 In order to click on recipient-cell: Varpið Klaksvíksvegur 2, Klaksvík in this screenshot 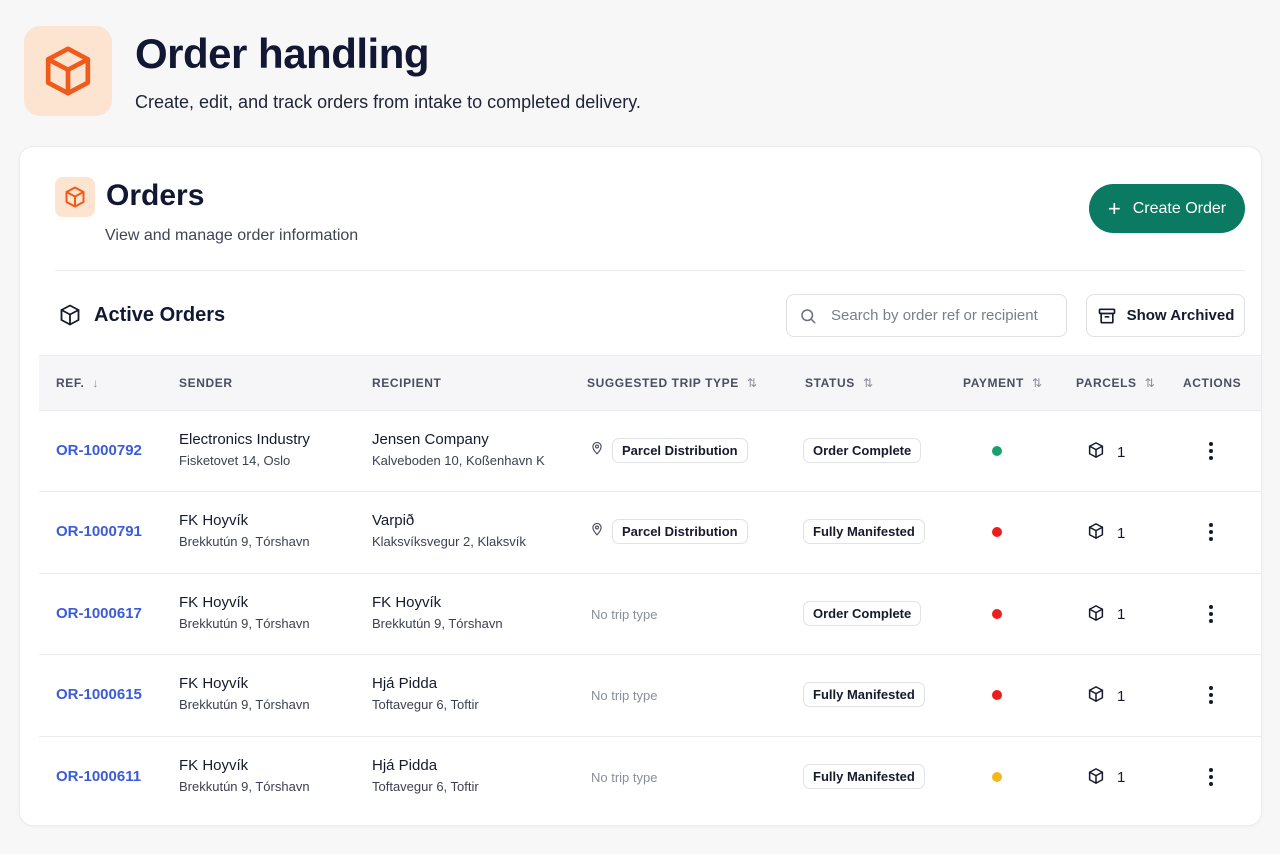, I will do `click(449, 530)`.